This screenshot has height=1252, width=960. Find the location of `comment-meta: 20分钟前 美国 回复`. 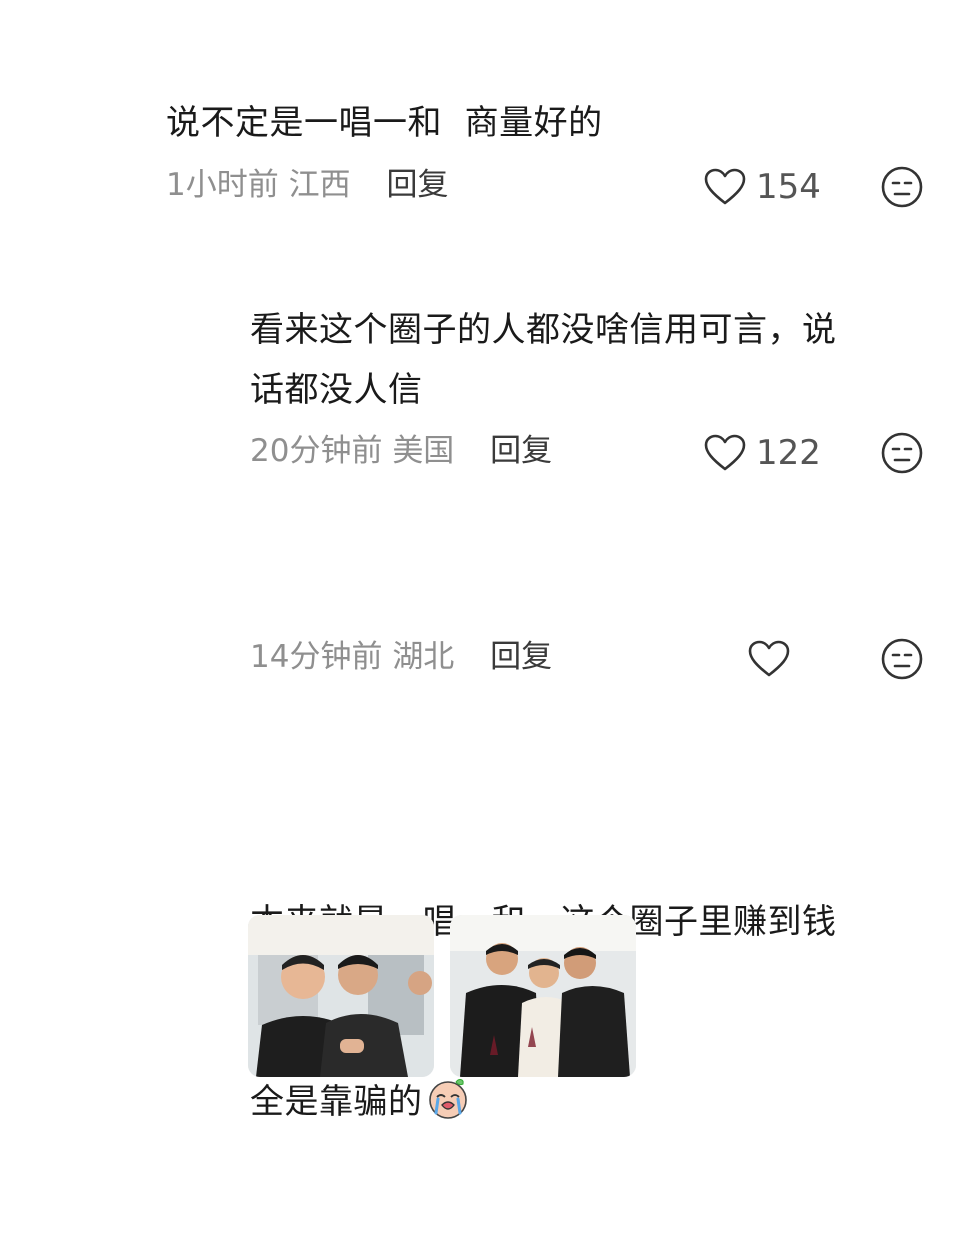

comment-meta: 20分钟前 美国 回复 is located at coordinates (401, 451).